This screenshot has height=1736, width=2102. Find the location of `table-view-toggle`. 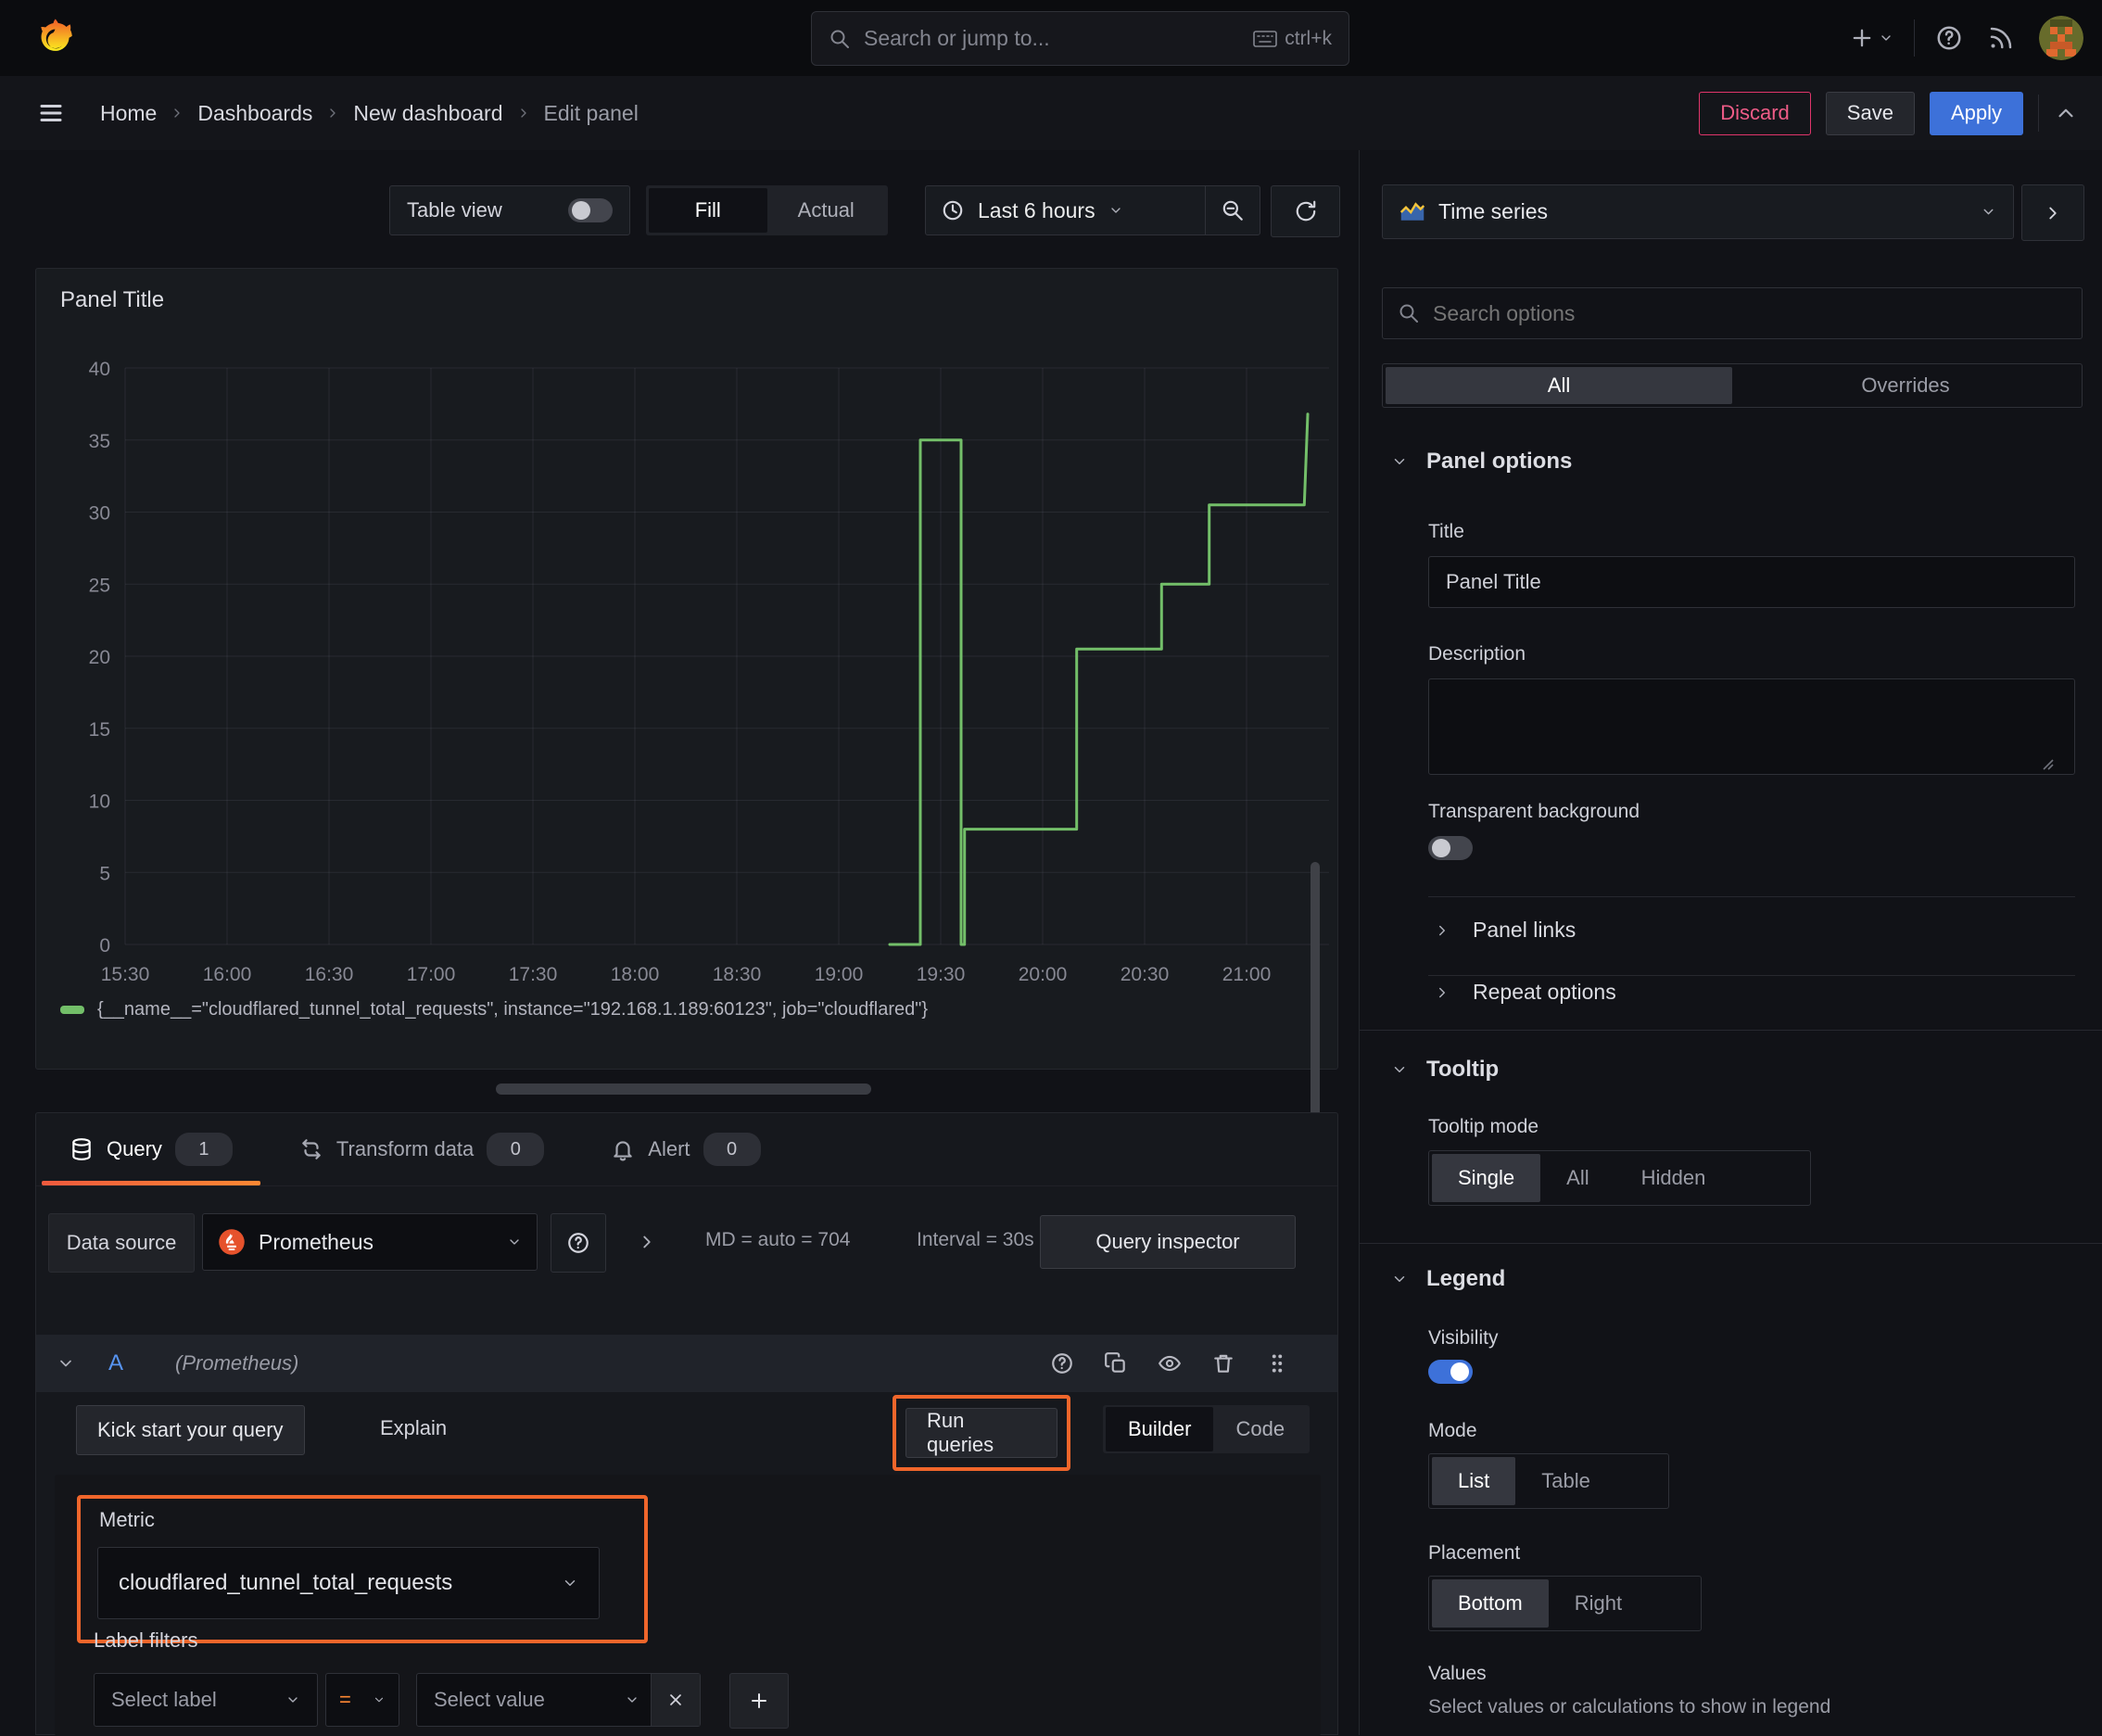

table-view-toggle is located at coordinates (590, 210).